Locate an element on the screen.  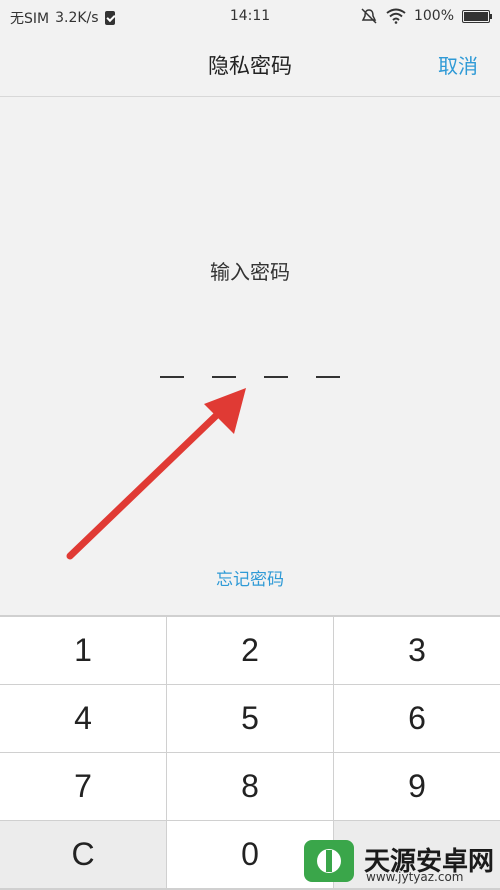
digit-key-6: 6 is located at coordinates (417, 718).